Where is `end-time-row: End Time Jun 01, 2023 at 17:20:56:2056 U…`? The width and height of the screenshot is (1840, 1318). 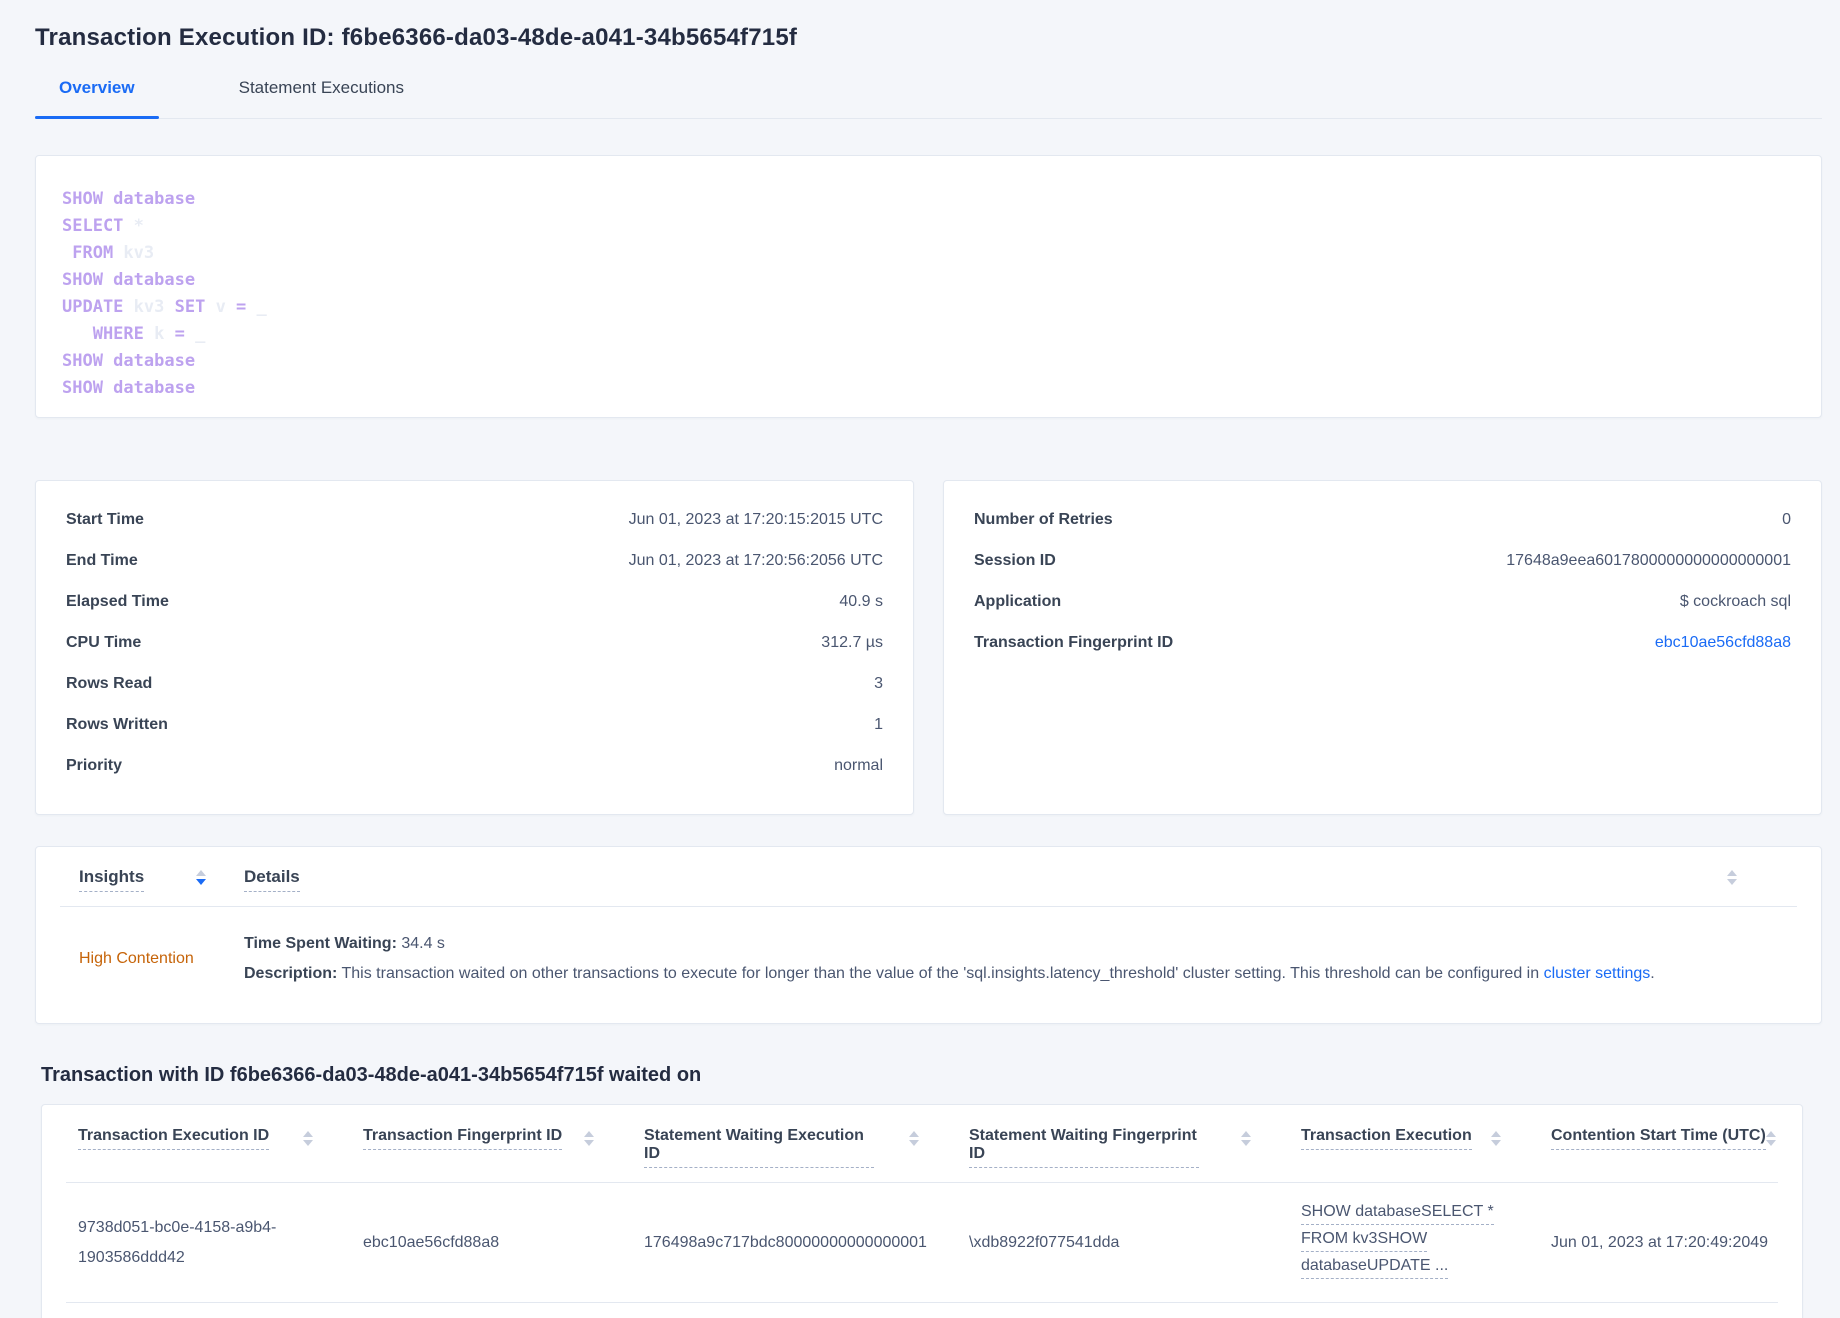 end-time-row: End Time Jun 01, 2023 at 17:20:56:2056 U… is located at coordinates (474, 564).